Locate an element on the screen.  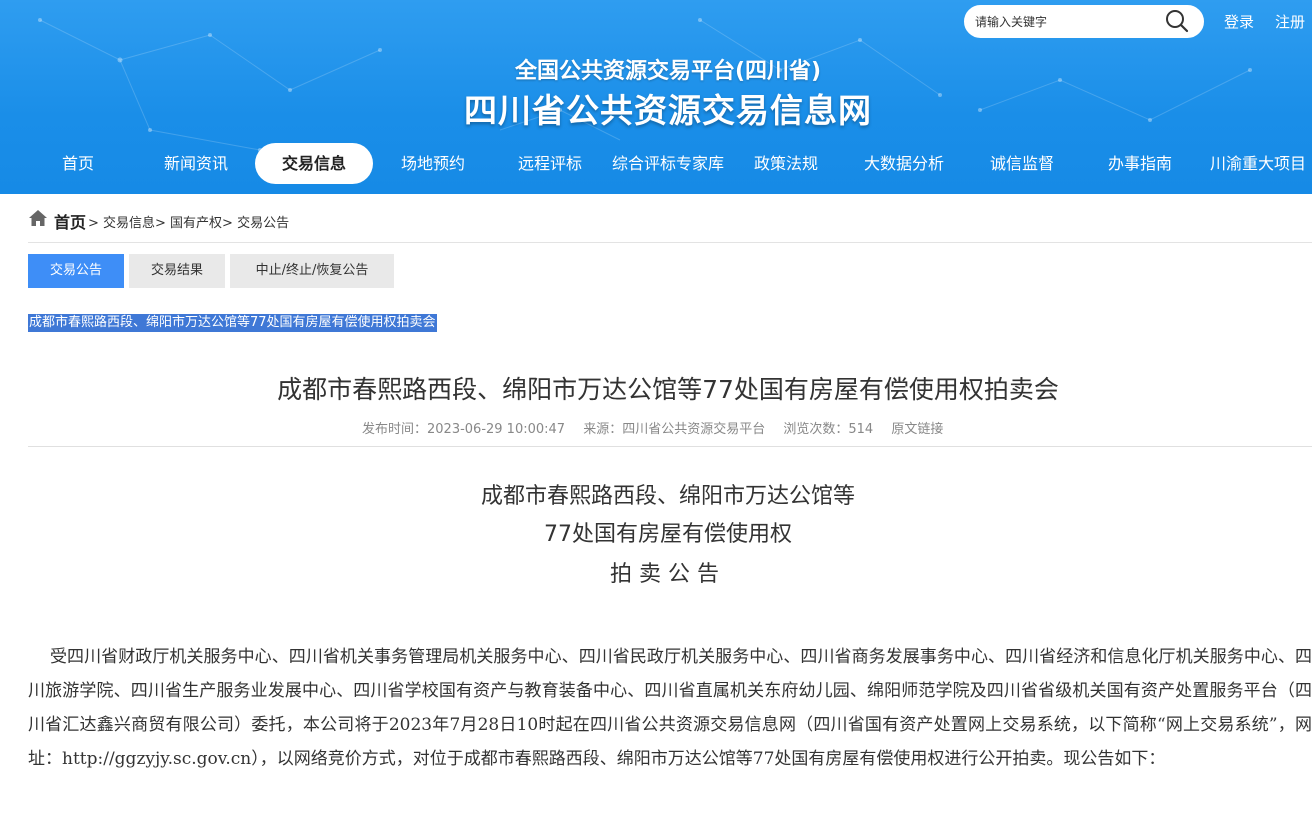
nav-item-credit: 诚信监督 is located at coordinates (1022, 163).